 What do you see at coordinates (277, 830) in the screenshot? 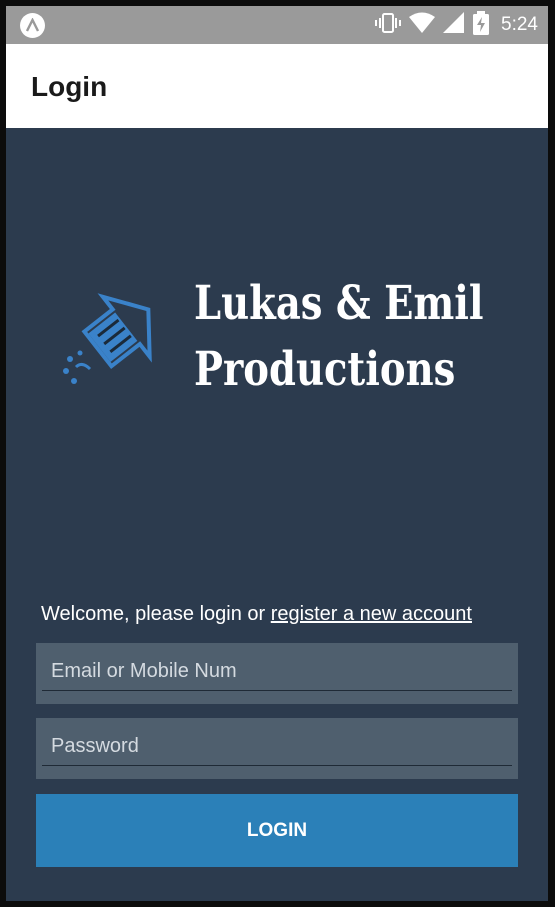
I see `login-button: LOGIN` at bounding box center [277, 830].